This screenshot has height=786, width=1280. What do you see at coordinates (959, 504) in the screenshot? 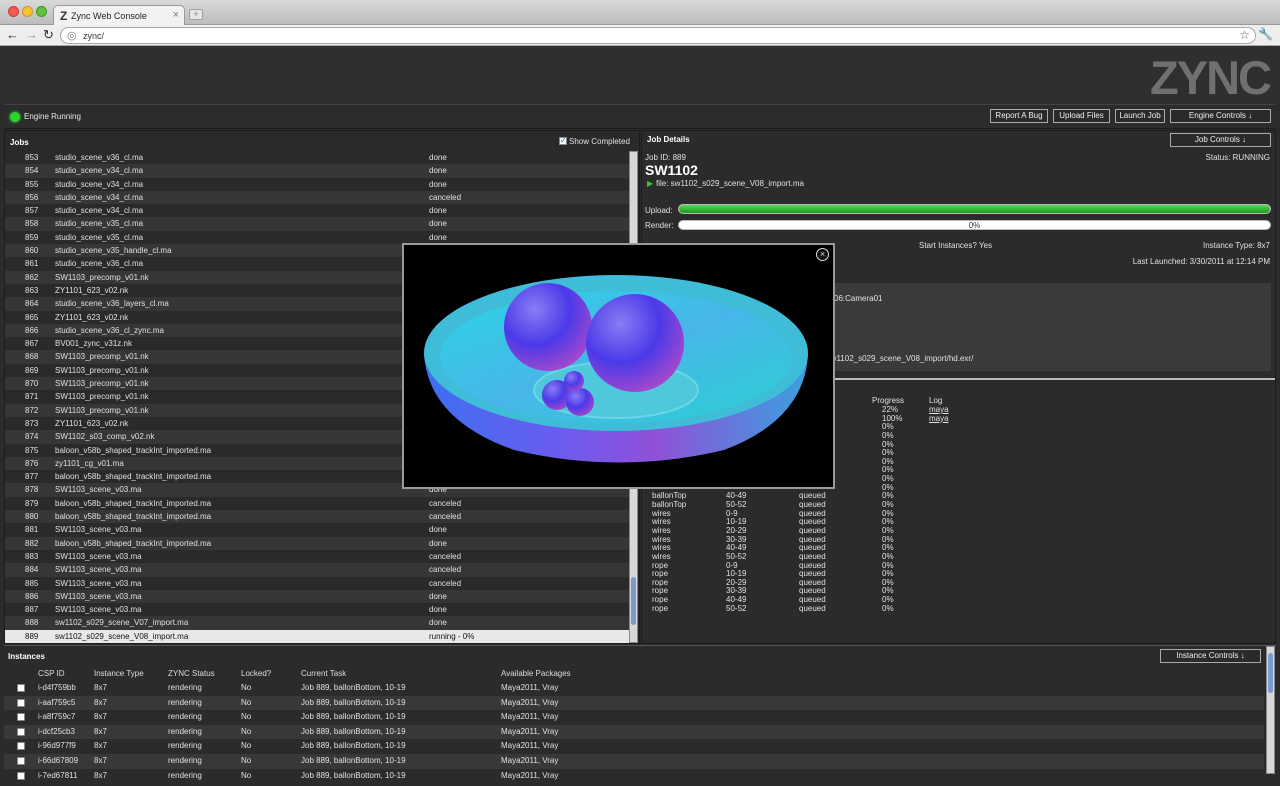
I see `task-row: ballonTop 50-52 queued 0%` at bounding box center [959, 504].